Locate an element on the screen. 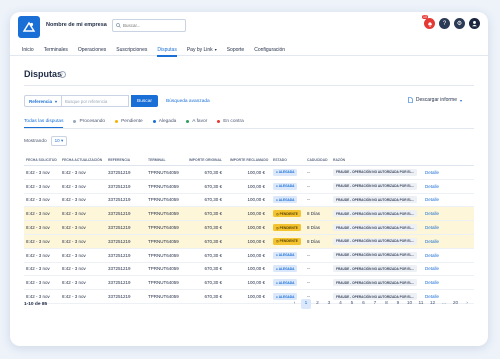 The image size is (500, 359). search-icon is located at coordinates (118, 25).